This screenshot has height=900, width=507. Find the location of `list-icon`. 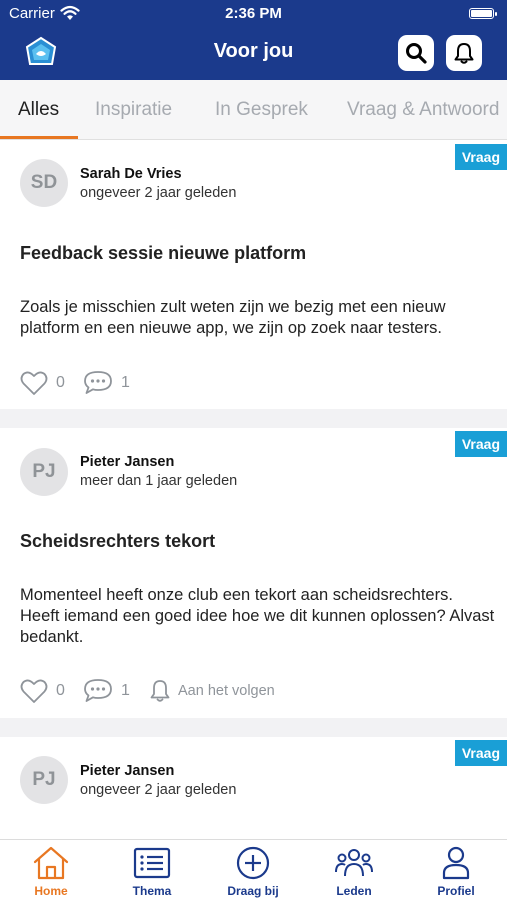

list-icon is located at coordinates (152, 863).